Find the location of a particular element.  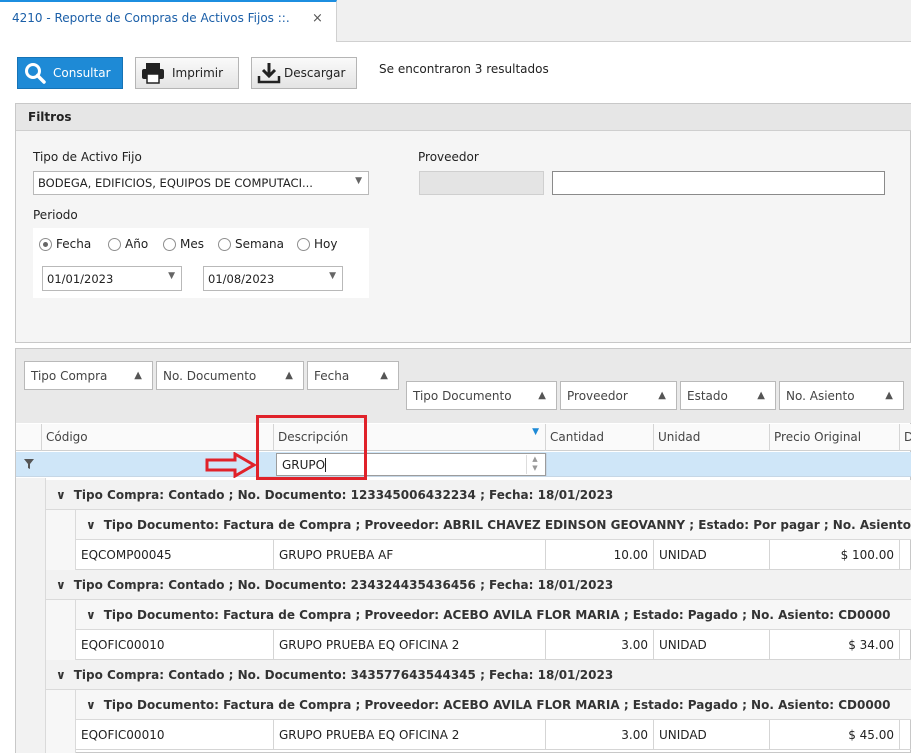

cell-codigo: EQCOMP00045 is located at coordinates (175, 555).